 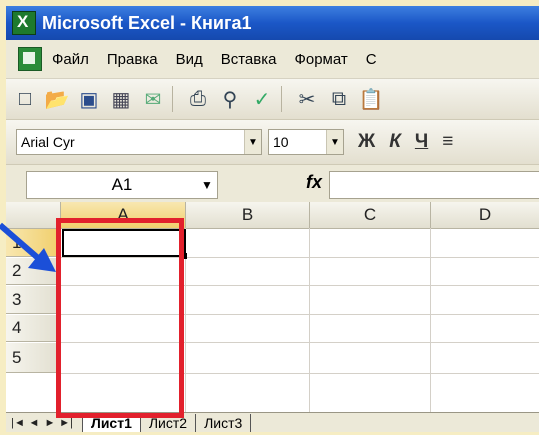 I want to click on email-icon: ✉, so click(x=153, y=99).